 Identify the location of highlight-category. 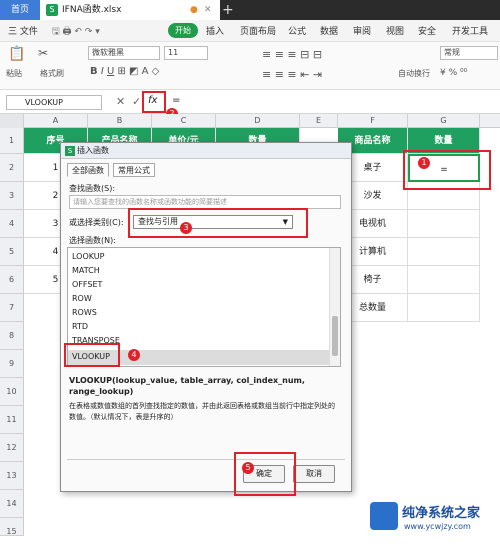
(218, 223).